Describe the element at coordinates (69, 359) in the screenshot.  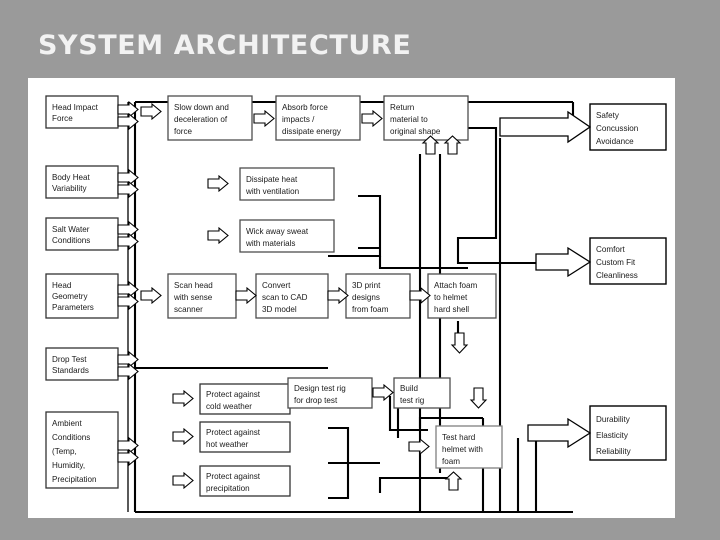
I see `node-label-line: Drop Test` at that location.